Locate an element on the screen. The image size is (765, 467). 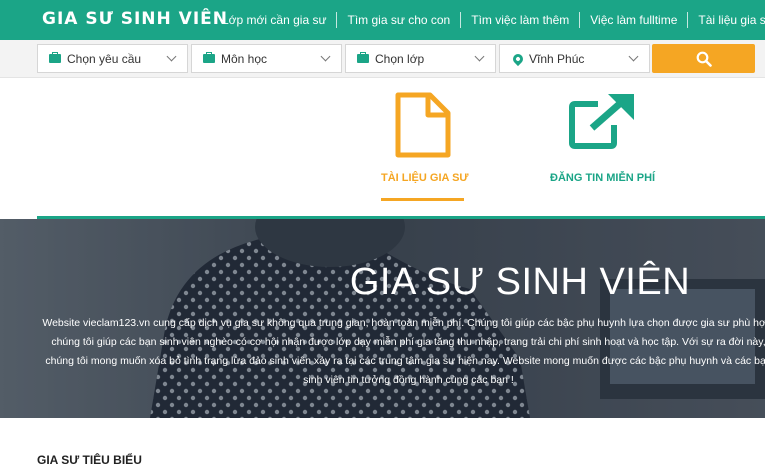
location-select: Vĩnh Phúc is located at coordinates (574, 58).